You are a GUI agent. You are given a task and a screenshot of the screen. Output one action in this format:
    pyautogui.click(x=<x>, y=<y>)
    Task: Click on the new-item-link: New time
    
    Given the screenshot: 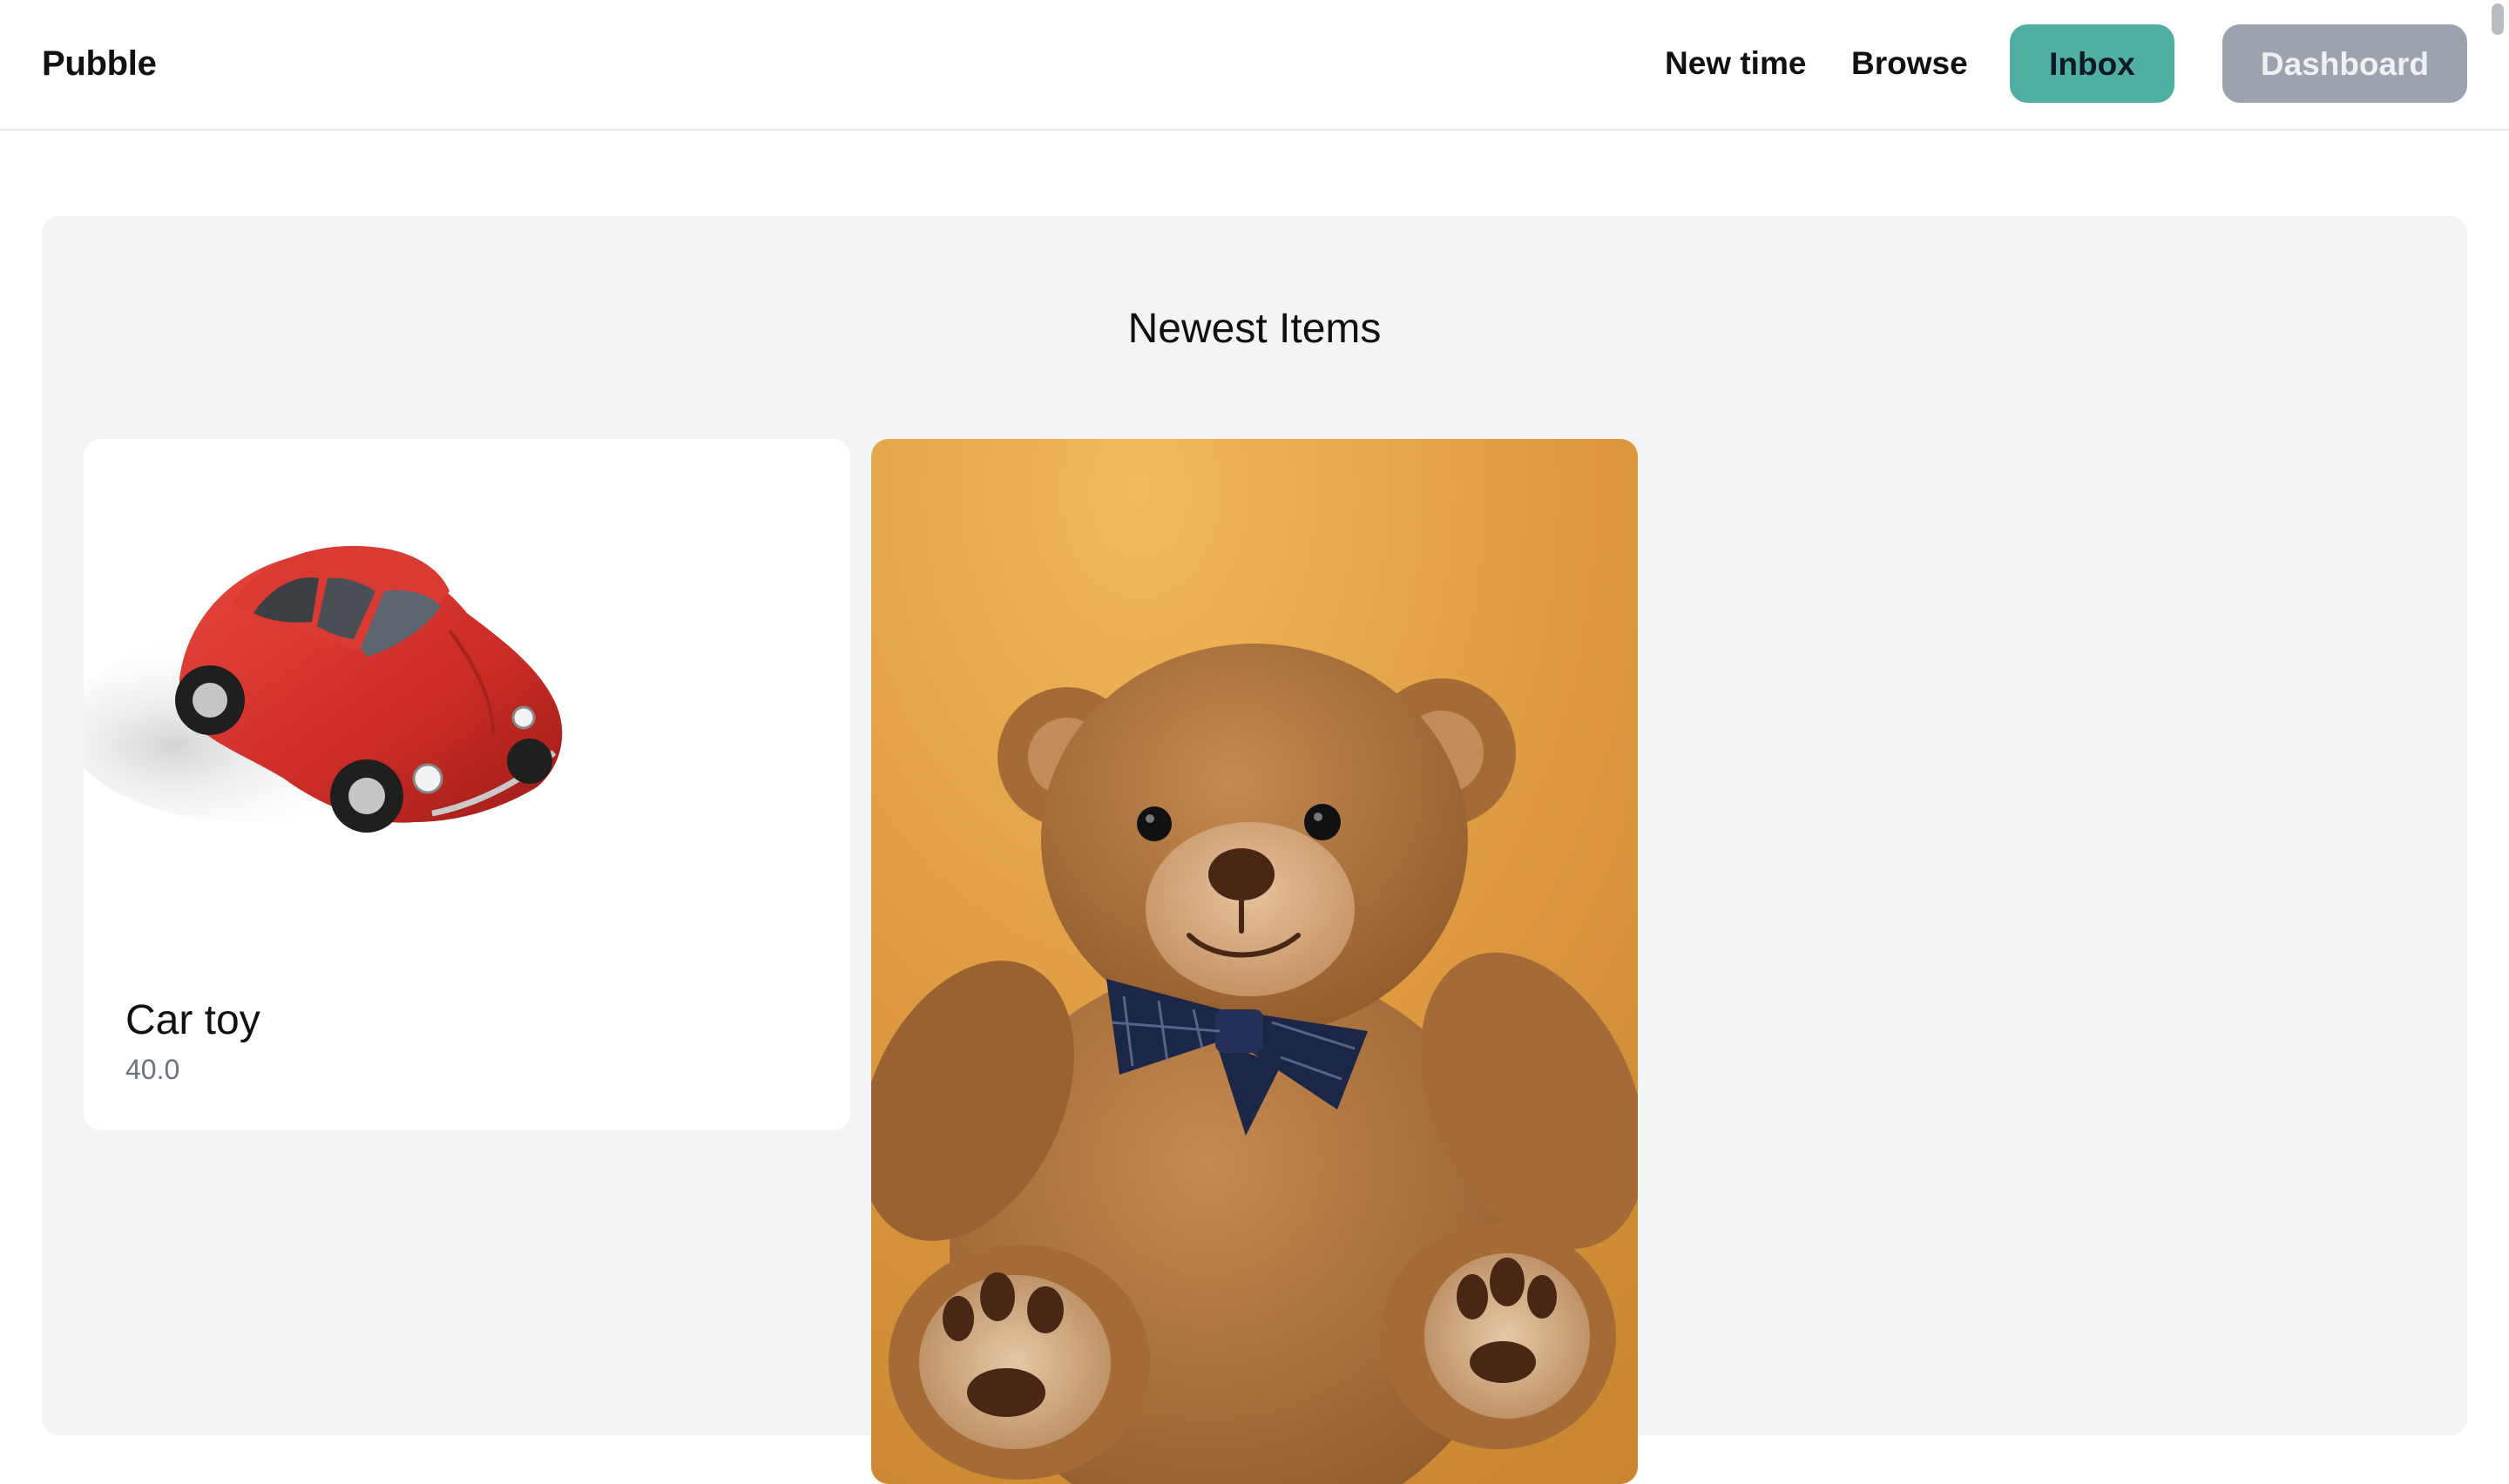 What is the action you would take?
    pyautogui.click(x=1735, y=63)
    